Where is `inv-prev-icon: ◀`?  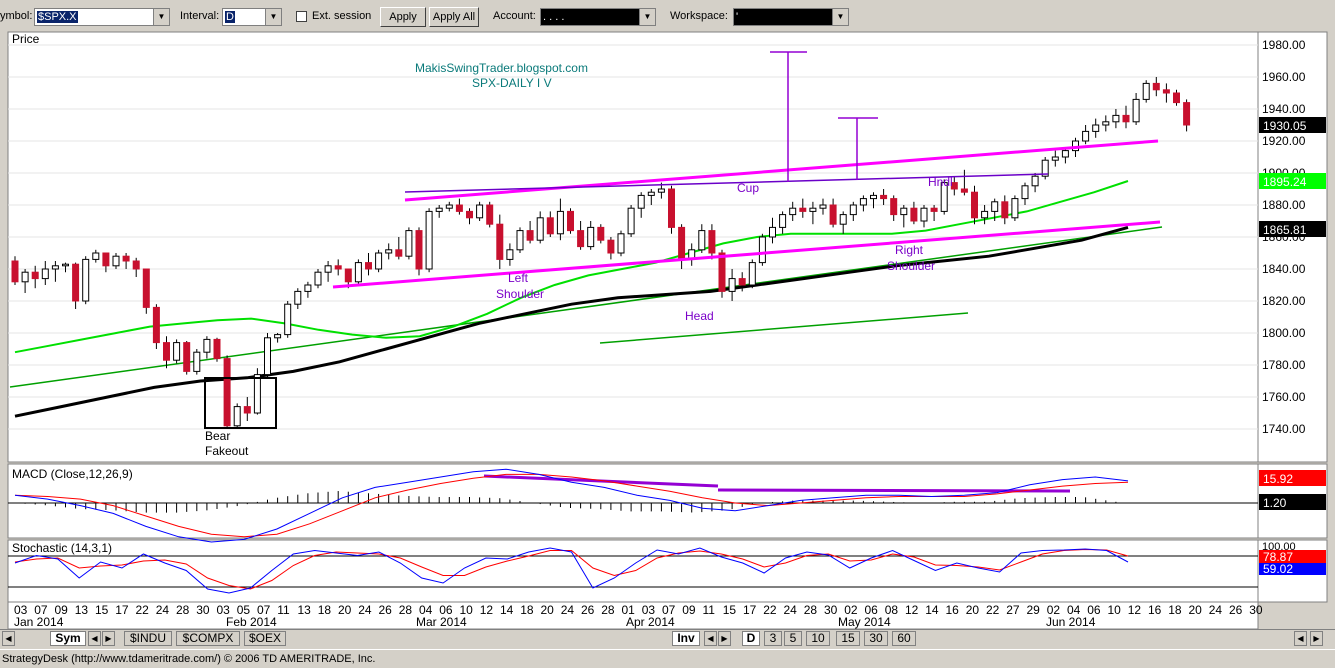
inv-prev-icon: ◀ is located at coordinates (710, 638).